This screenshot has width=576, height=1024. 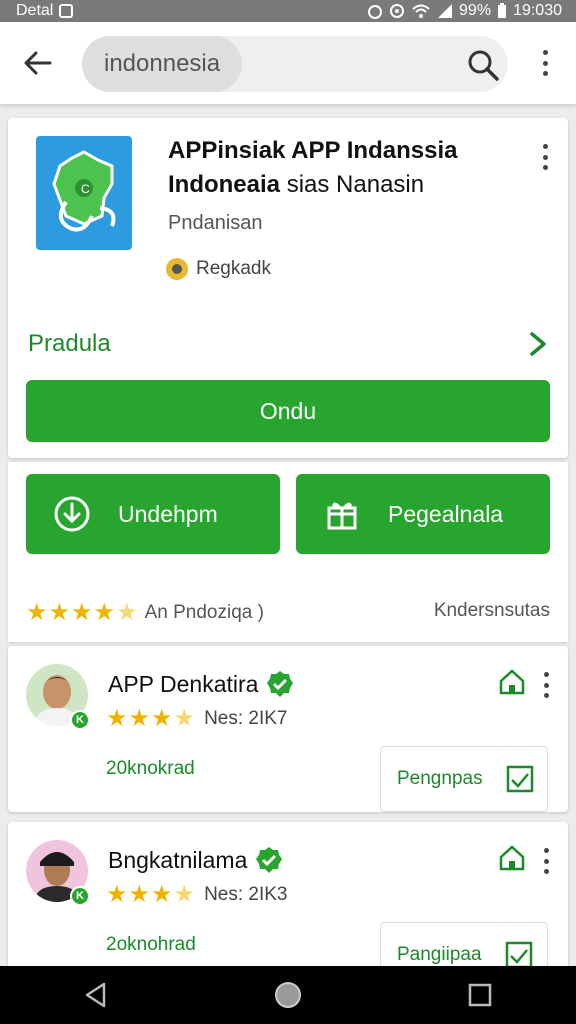 I want to click on status-right: 99% 19:030, so click(x=464, y=11).